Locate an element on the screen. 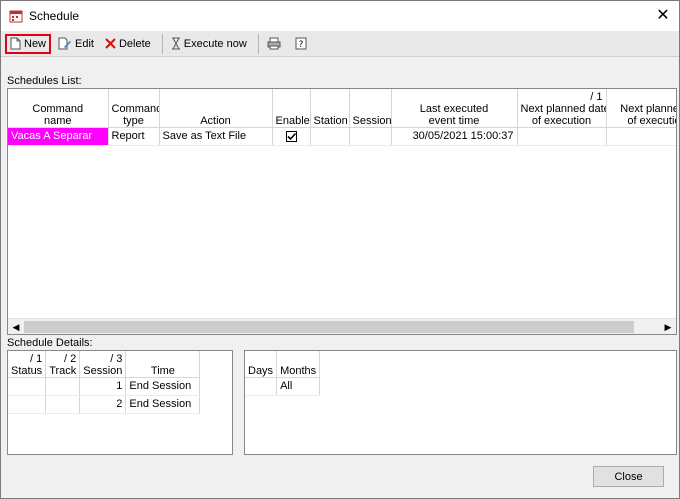 The width and height of the screenshot is (680, 499). table-row: 1 End Session is located at coordinates (104, 386).